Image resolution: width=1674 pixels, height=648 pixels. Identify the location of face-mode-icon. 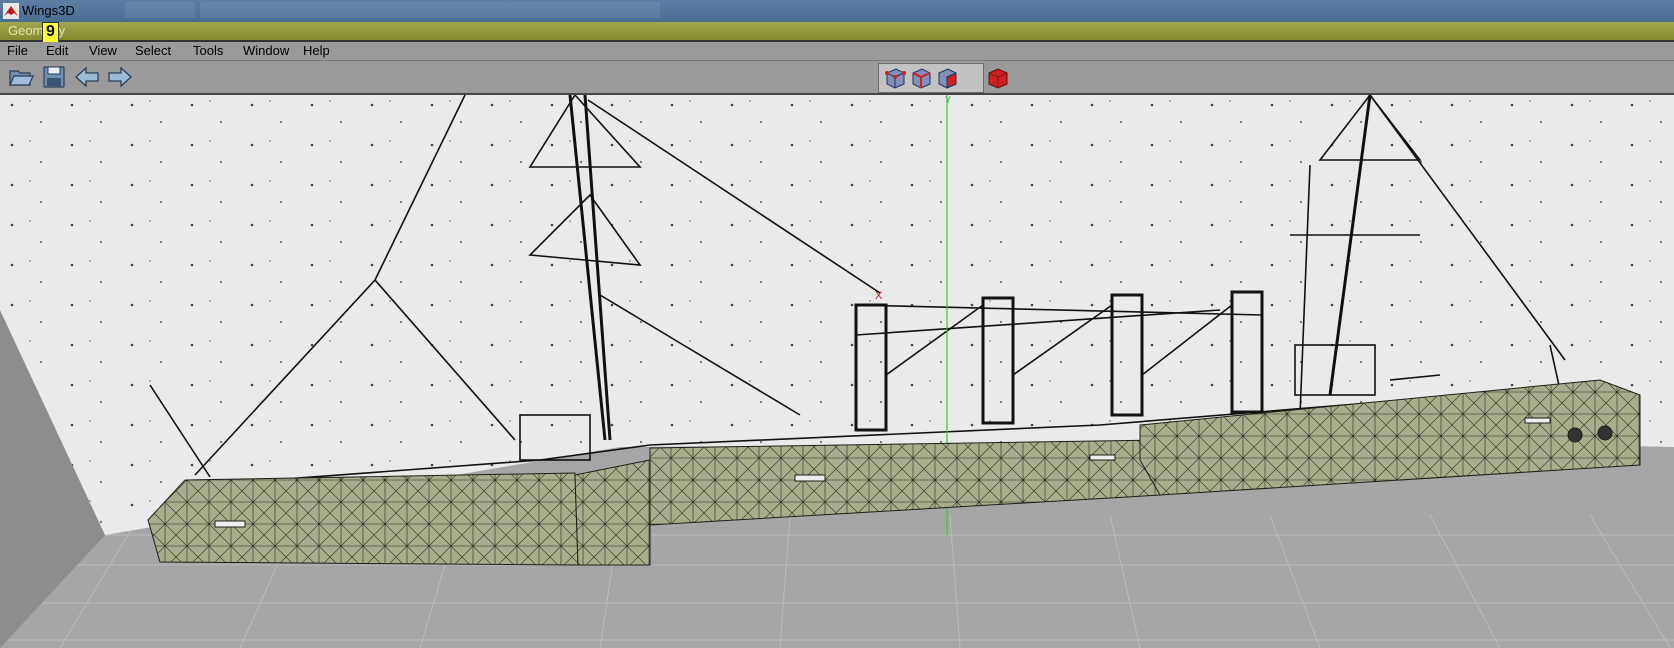
(947, 78).